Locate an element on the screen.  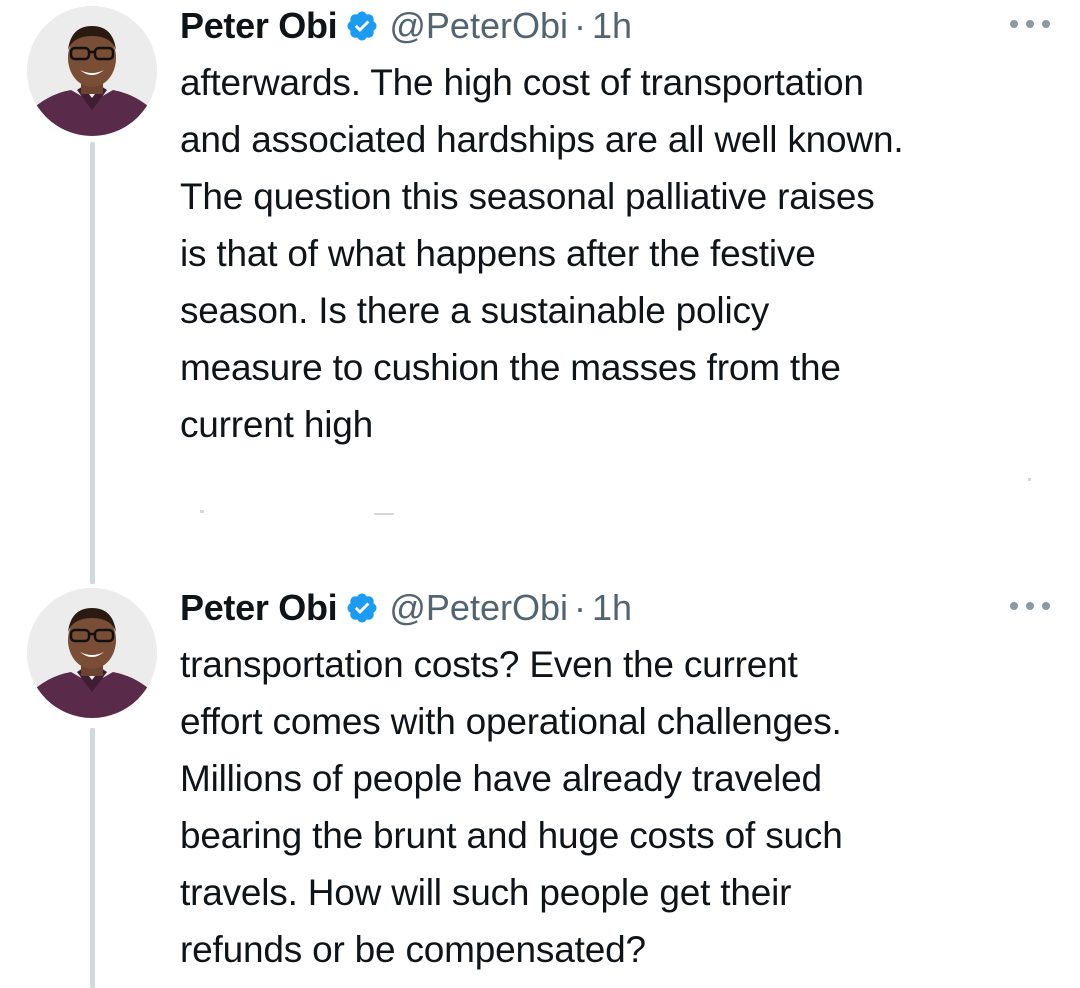
tweet-text-line: bearing the brunt and huge costs of such is located at coordinates (511, 835).